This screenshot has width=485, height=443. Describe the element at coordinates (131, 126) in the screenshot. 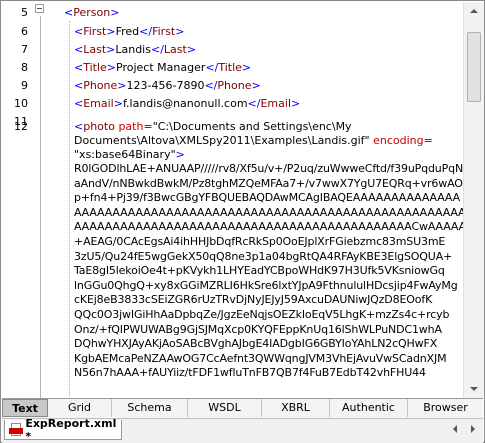

I see `attribute-name: path` at that location.